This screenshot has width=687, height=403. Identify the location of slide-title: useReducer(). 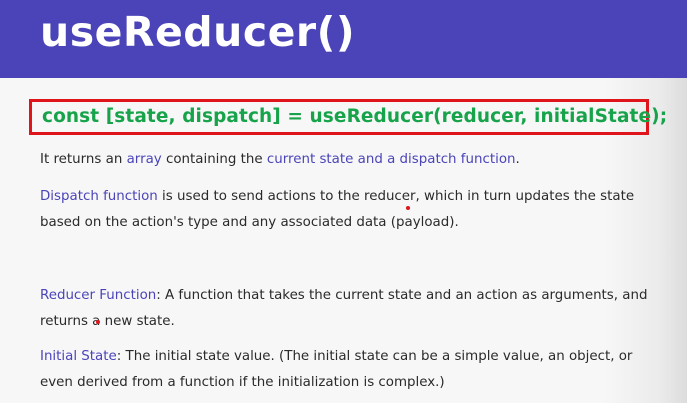
(198, 32).